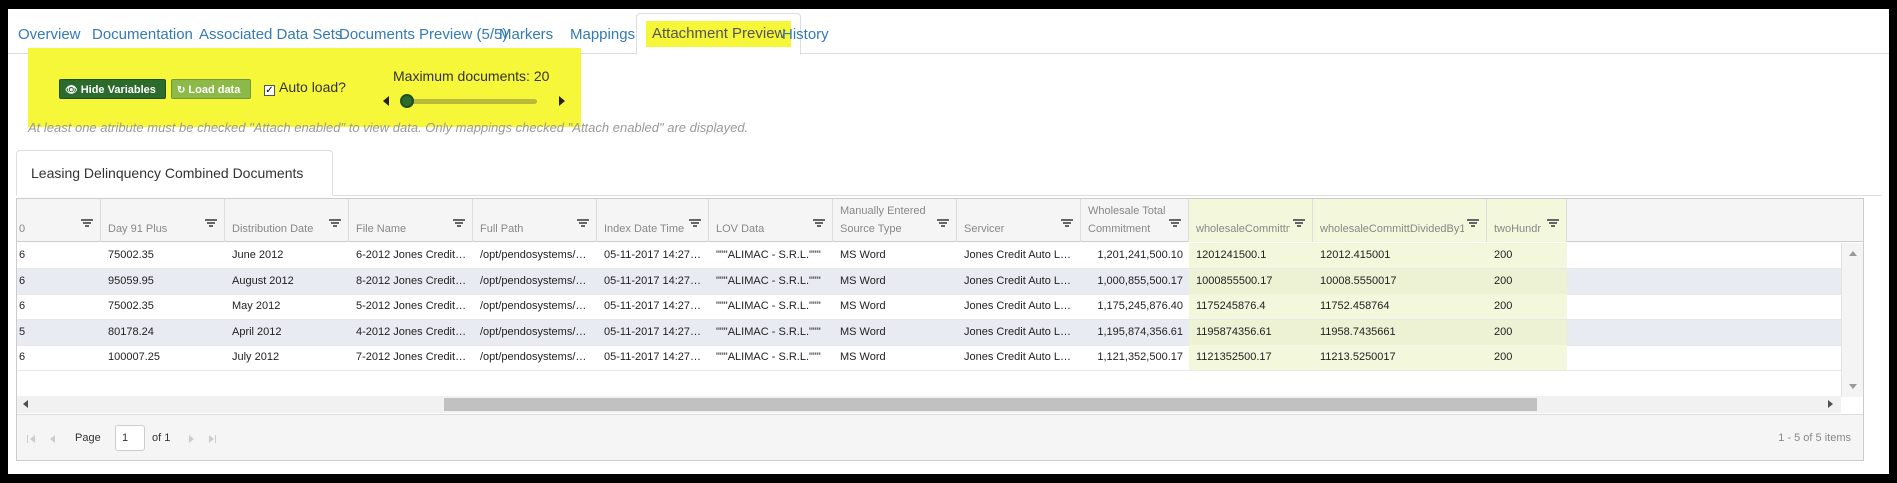 The width and height of the screenshot is (1897, 483). Describe the element at coordinates (181, 90) in the screenshot. I see `refresh-icon: ↻` at that location.